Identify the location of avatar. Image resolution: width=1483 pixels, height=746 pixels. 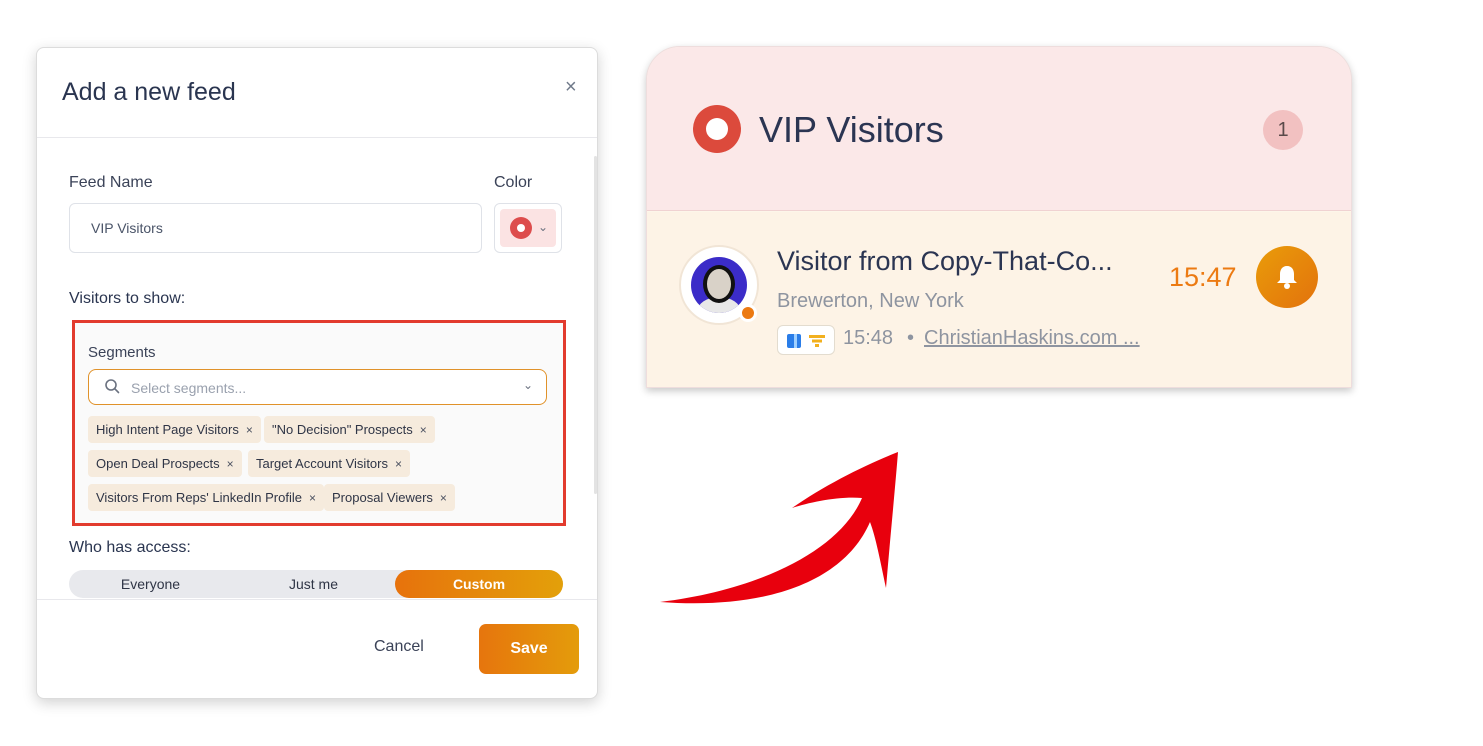
(719, 285).